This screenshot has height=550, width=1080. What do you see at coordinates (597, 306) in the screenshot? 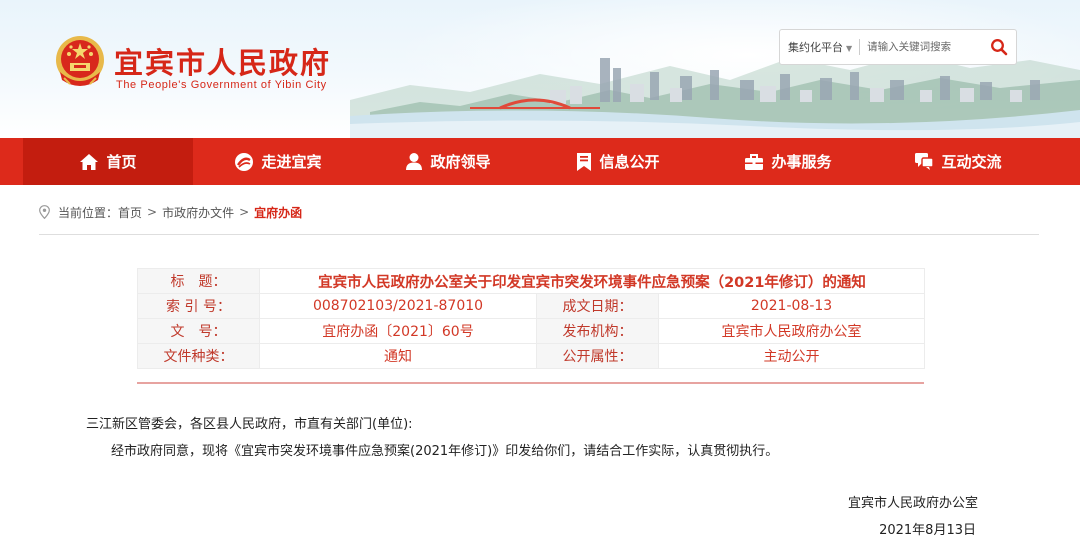
I see `date-label: 成文日期：` at bounding box center [597, 306].